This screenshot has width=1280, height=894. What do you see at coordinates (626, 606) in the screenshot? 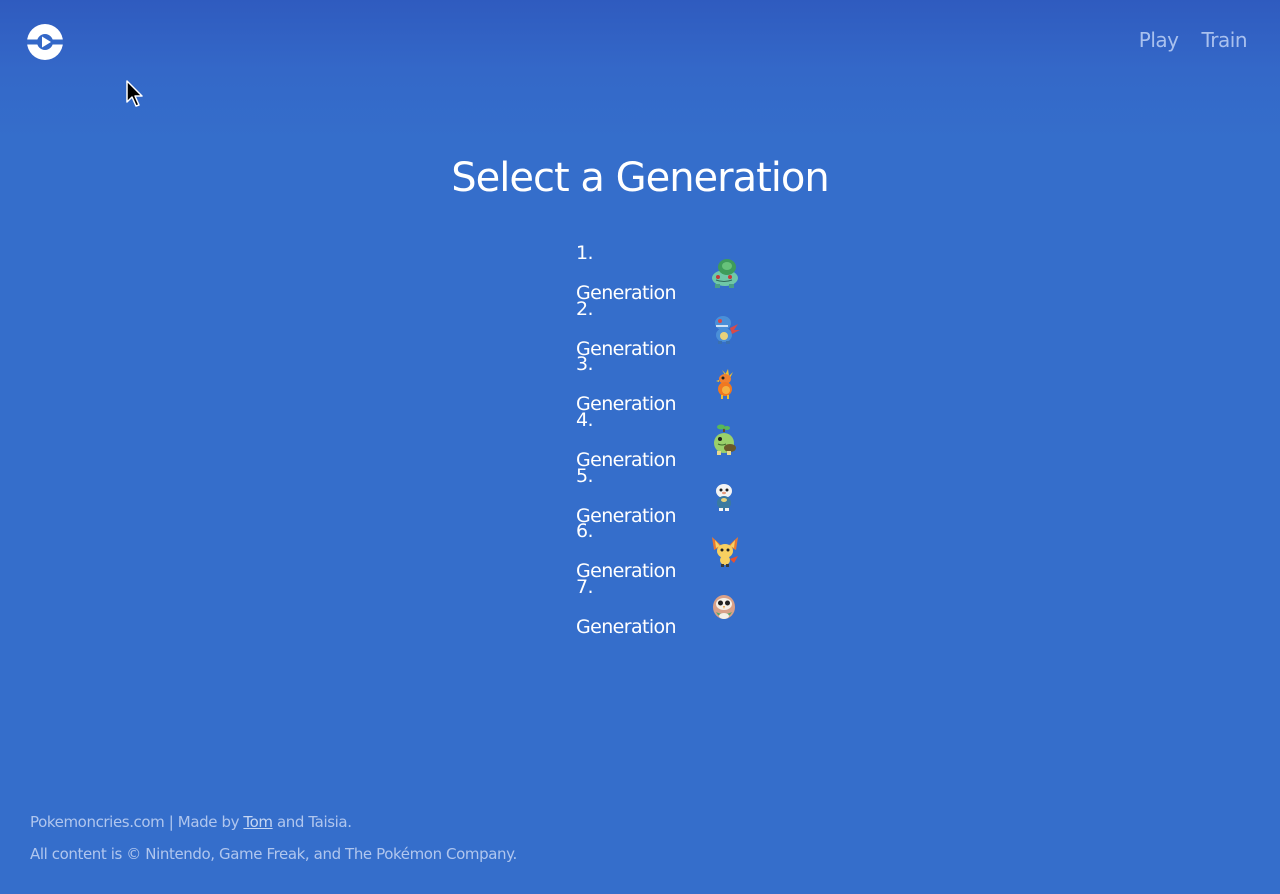
I see `generation-label: 7. Generation` at bounding box center [626, 606].